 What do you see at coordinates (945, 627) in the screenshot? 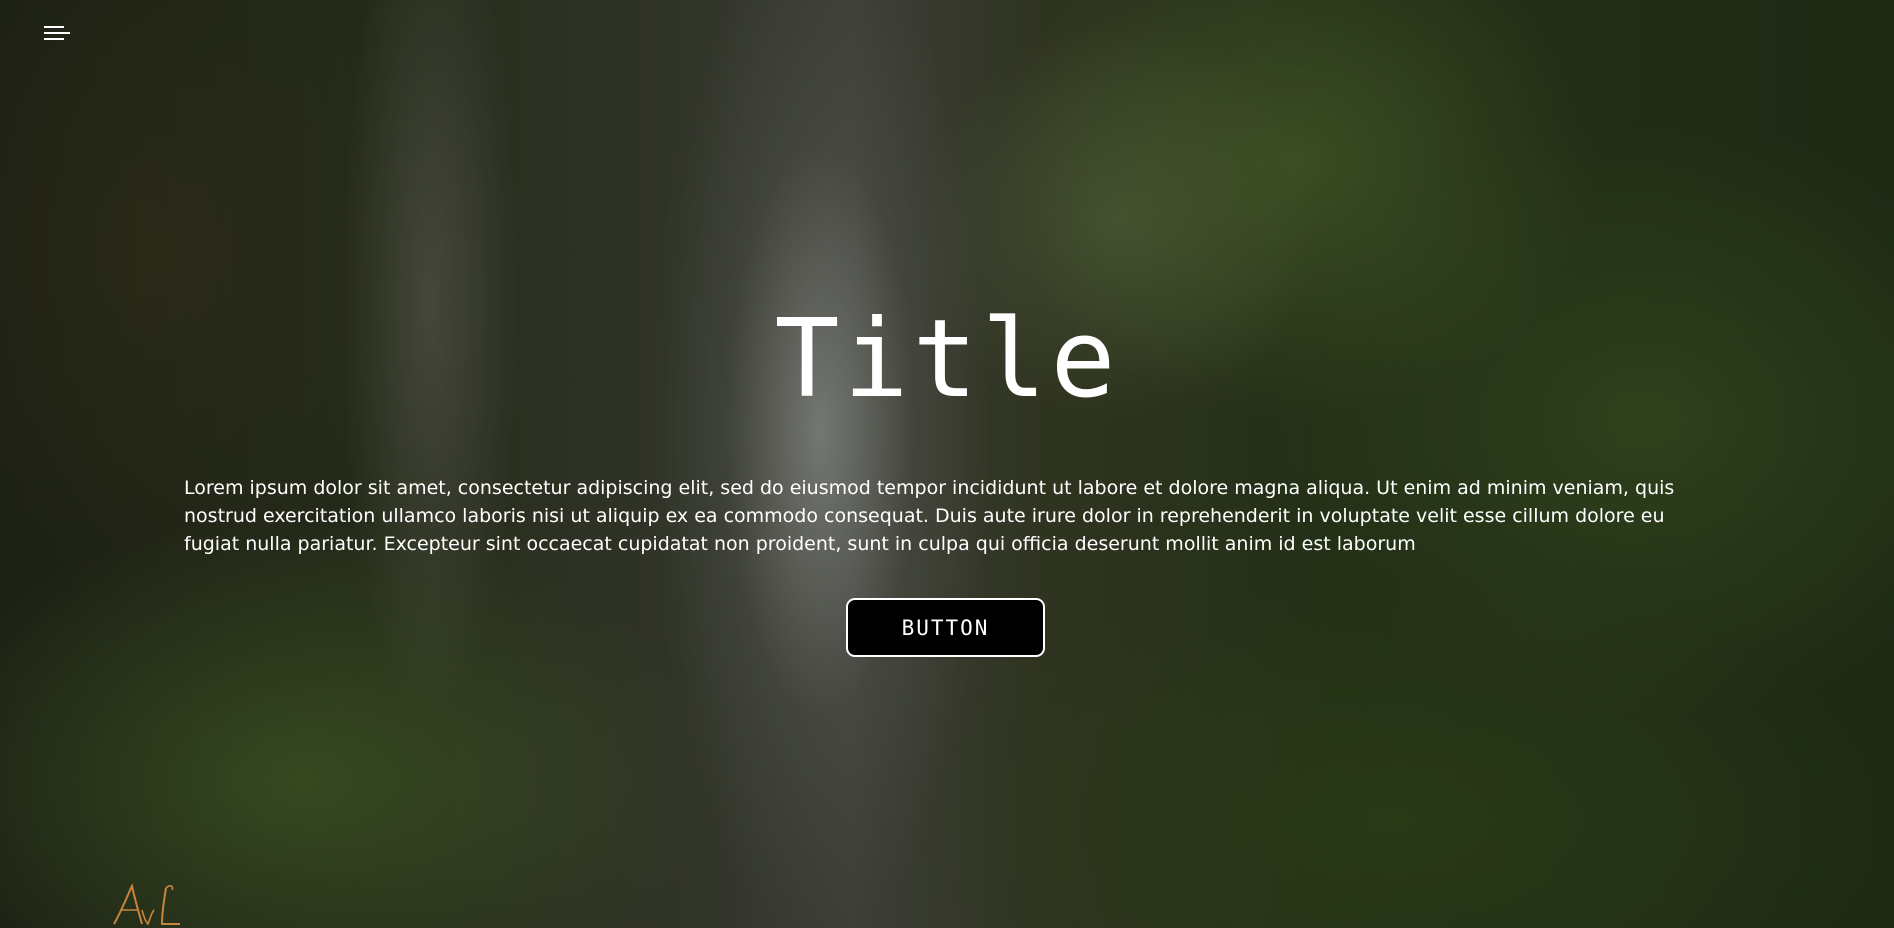
I see `cta-button: BUTTON` at bounding box center [945, 627].